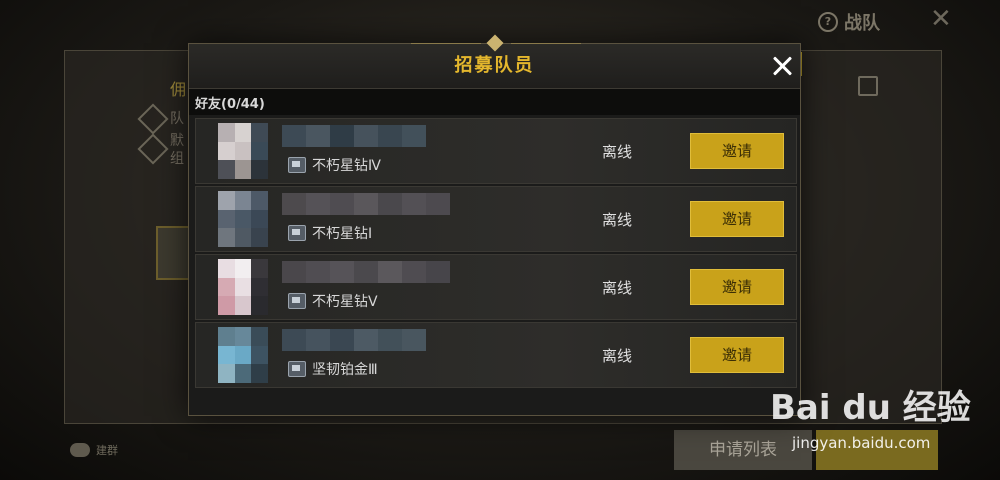  I want to click on rank-label: 不朽星钻Ⅰ, so click(330, 233).